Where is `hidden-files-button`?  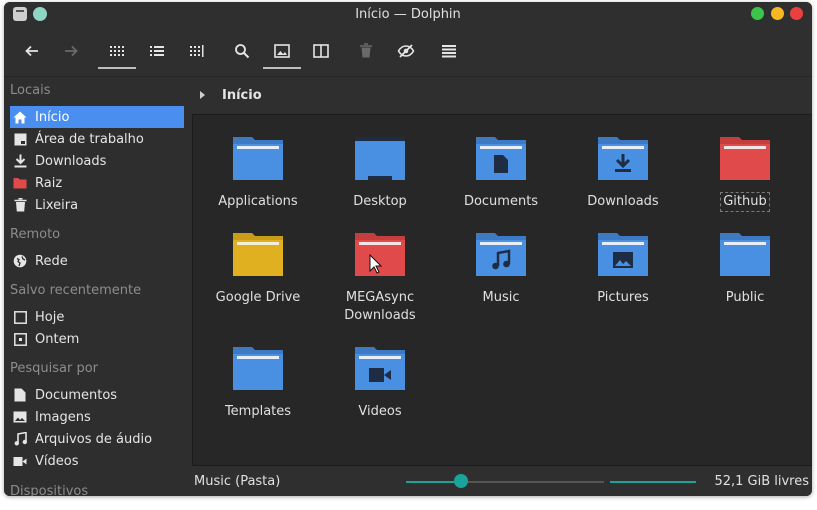
hidden-files-button is located at coordinates (406, 51).